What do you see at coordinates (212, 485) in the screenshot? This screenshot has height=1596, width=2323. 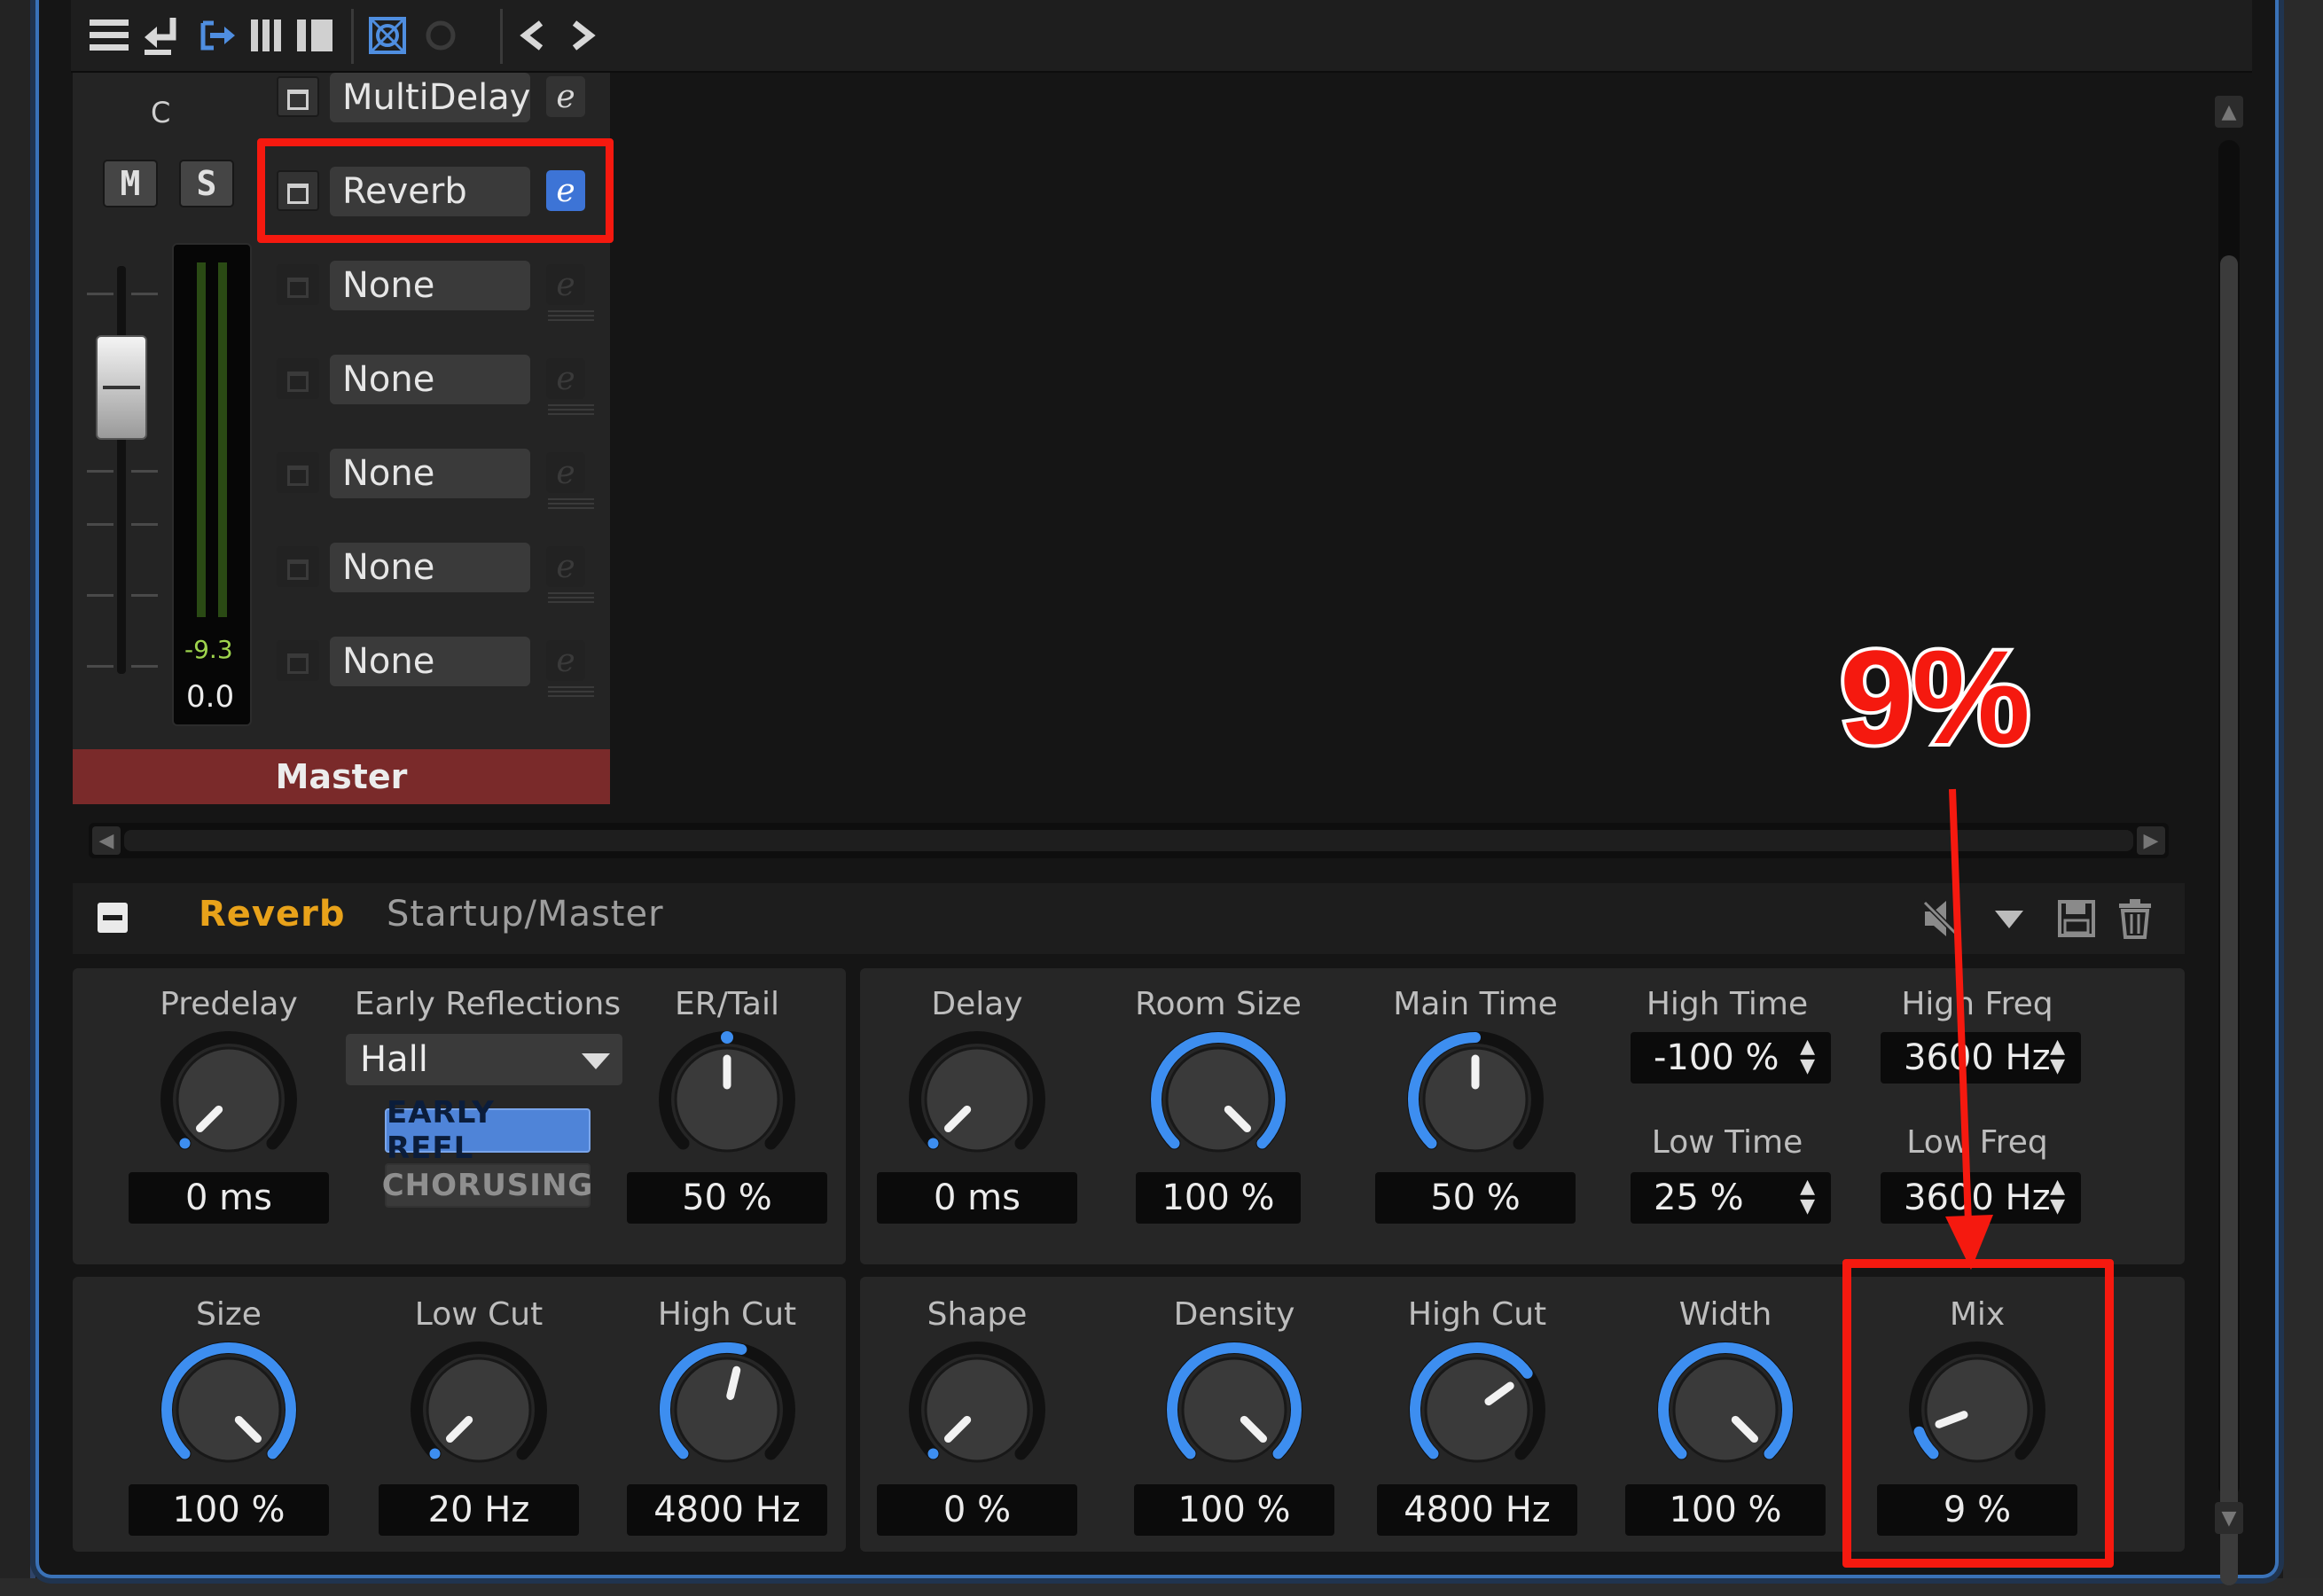 I see `level-meter: -9.3 0.0` at bounding box center [212, 485].